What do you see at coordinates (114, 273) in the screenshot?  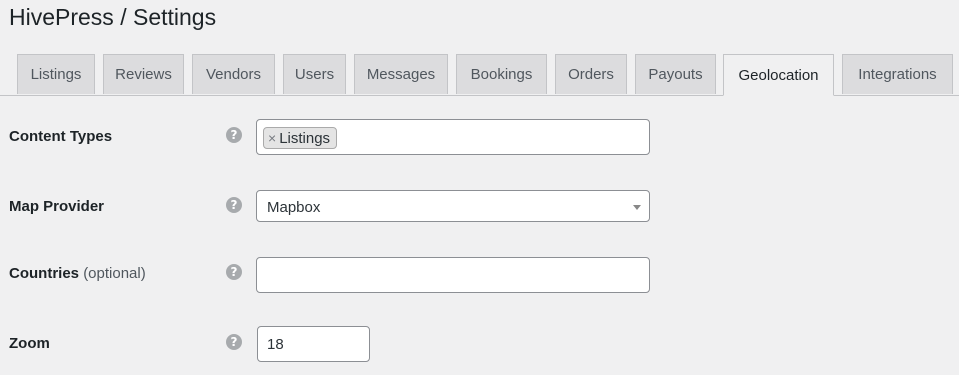 I see `optional-note: (optional)` at bounding box center [114, 273].